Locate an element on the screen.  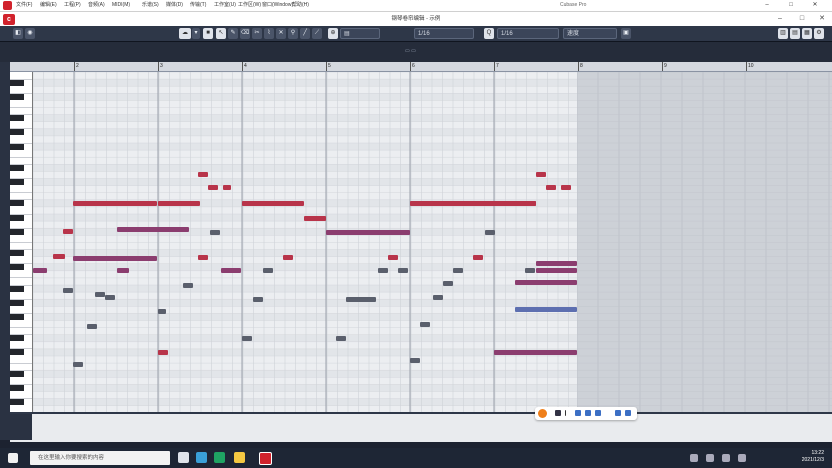
menu-item: MIDI(M) is located at coordinates (121, 5).